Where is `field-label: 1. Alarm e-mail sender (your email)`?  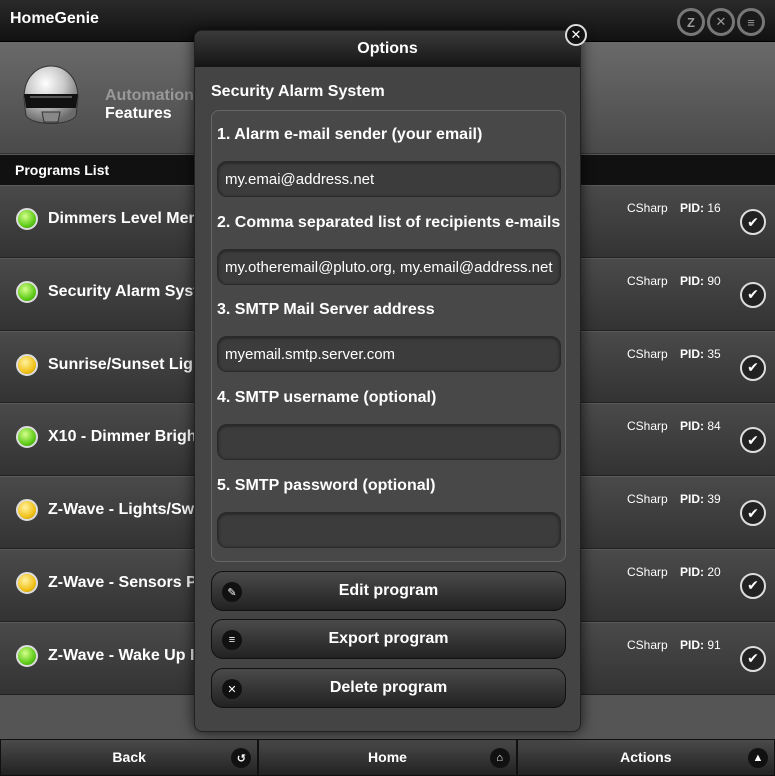 field-label: 1. Alarm e-mail sender (your email) is located at coordinates (350, 134).